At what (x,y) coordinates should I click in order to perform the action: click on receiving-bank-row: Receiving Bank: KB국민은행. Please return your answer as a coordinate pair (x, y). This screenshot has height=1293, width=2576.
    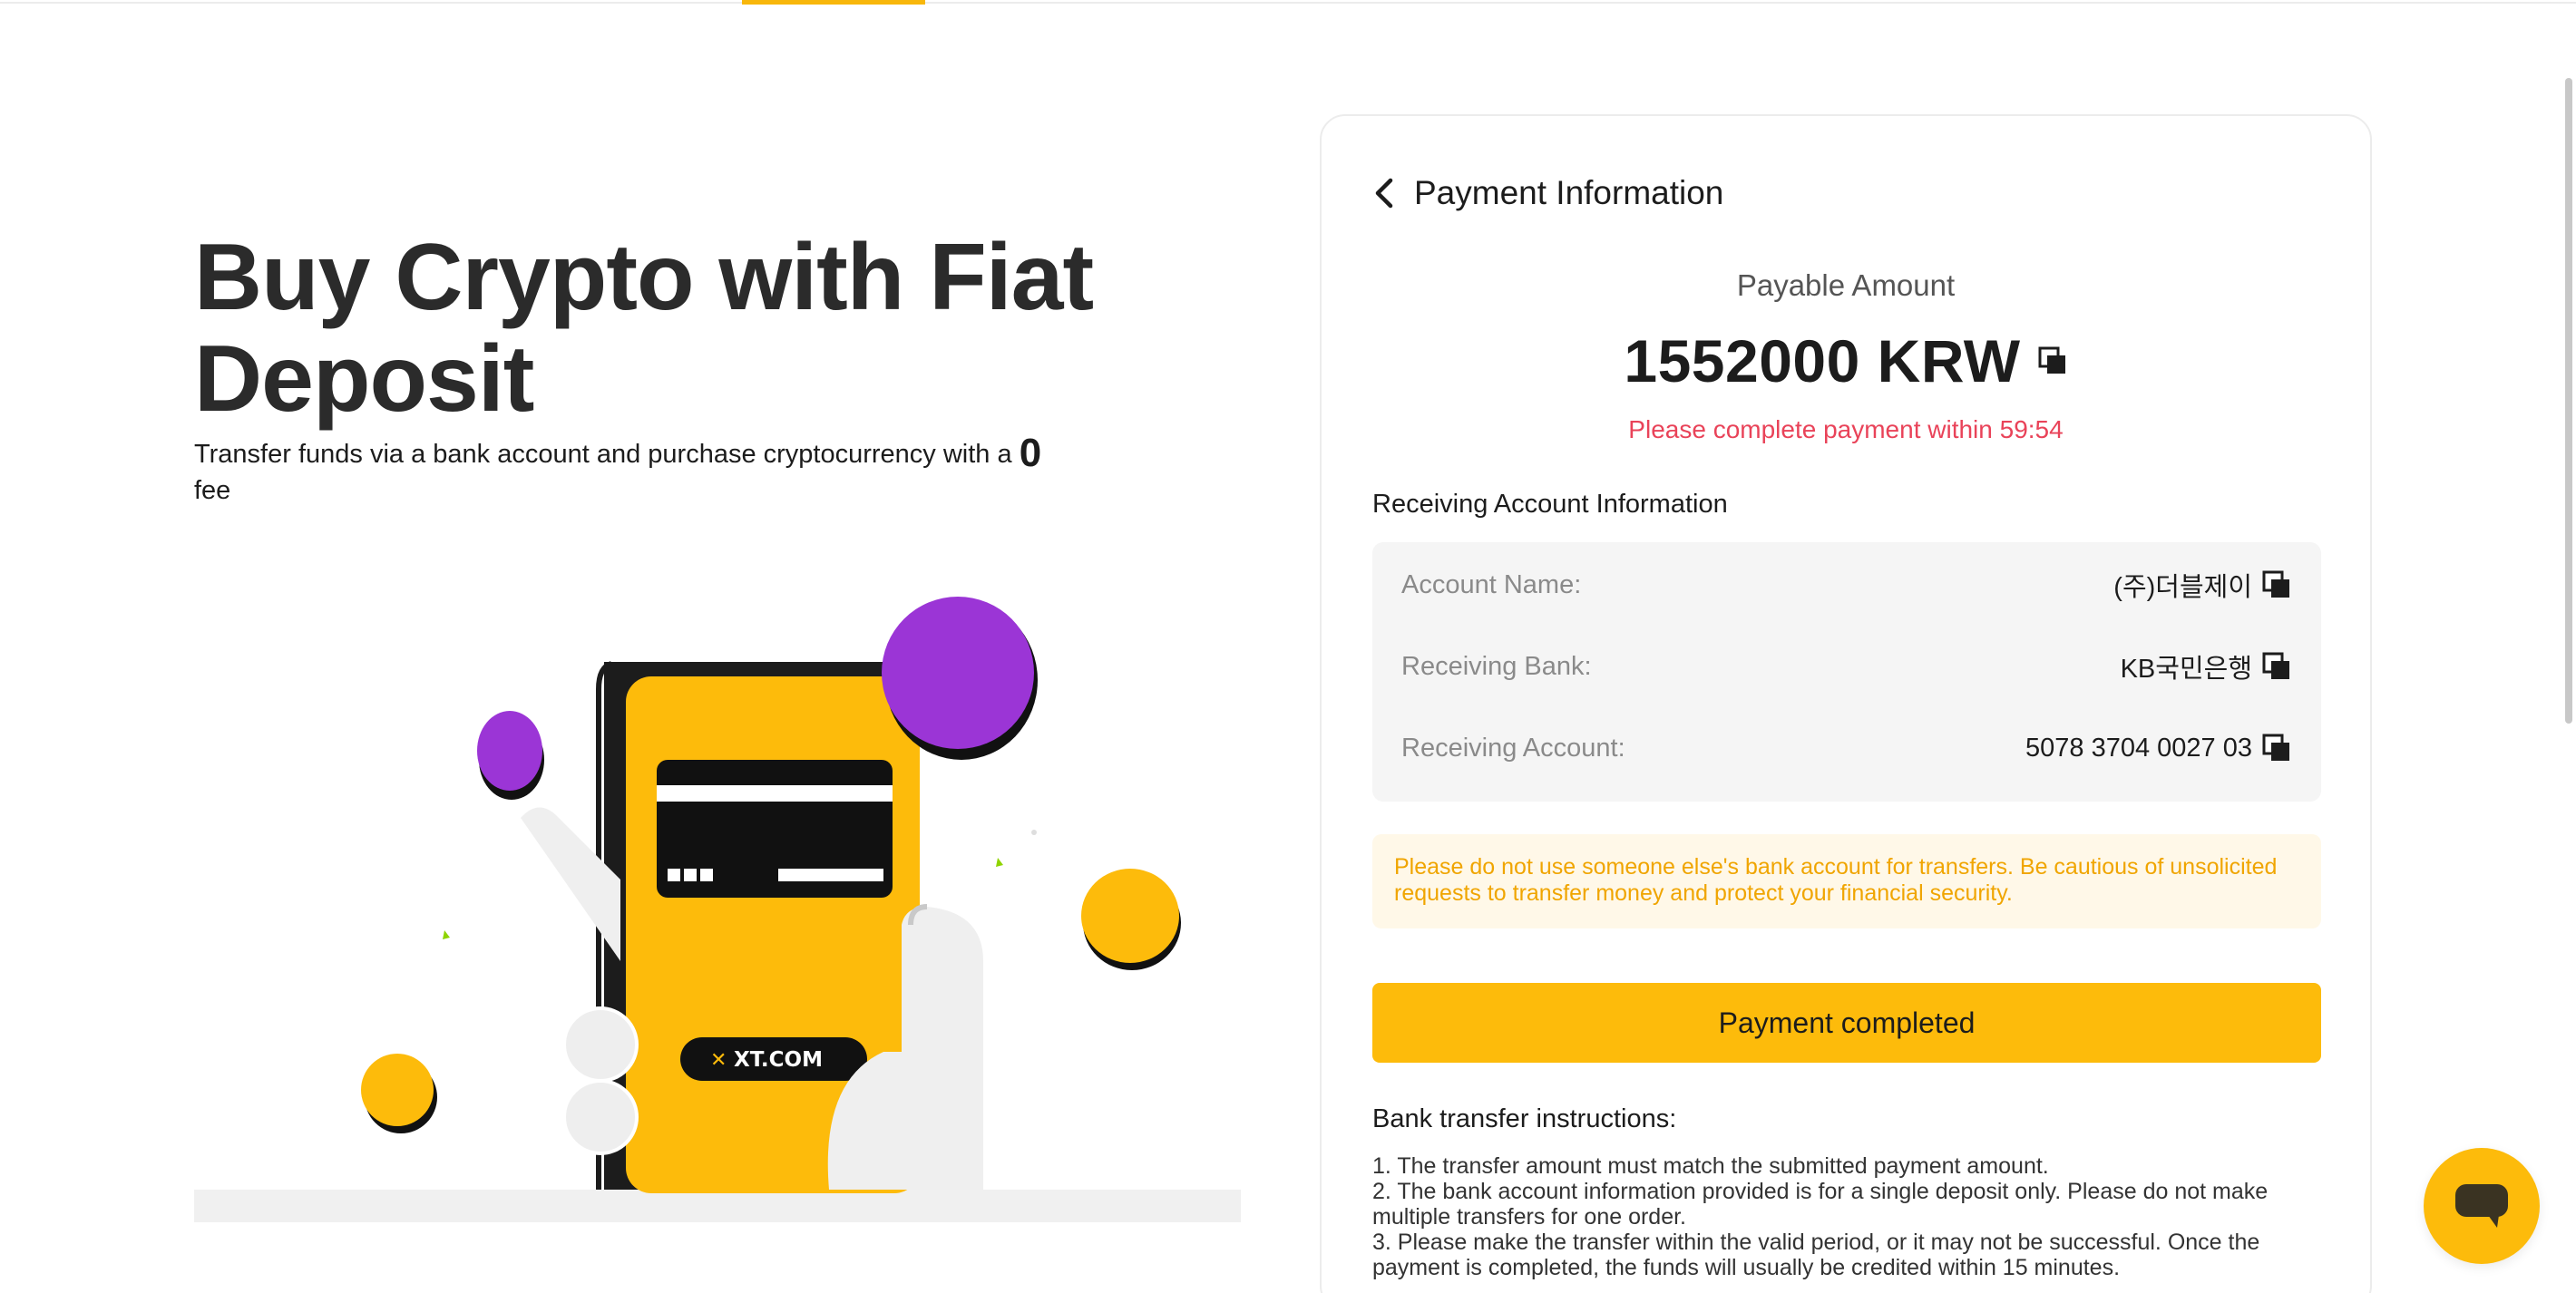
    Looking at the image, I should click on (1846, 666).